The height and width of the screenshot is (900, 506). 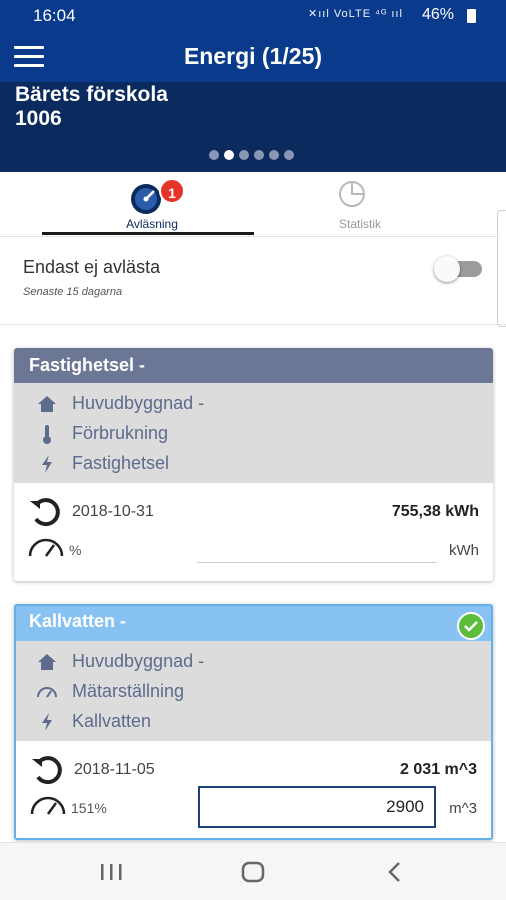 What do you see at coordinates (121, 463) in the screenshot?
I see `meter-name-text: Fastighetsel` at bounding box center [121, 463].